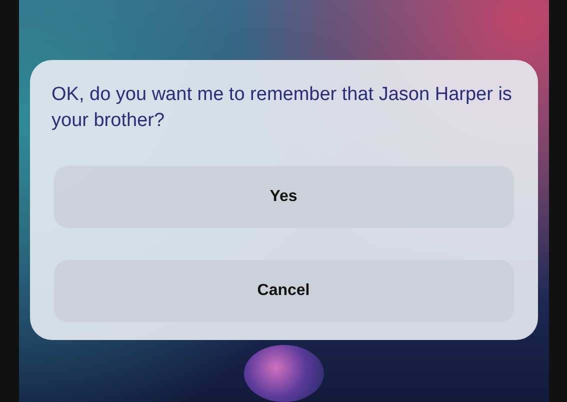 Image resolution: width=567 pixels, height=402 pixels. I want to click on dialog-button: Yes, so click(284, 197).